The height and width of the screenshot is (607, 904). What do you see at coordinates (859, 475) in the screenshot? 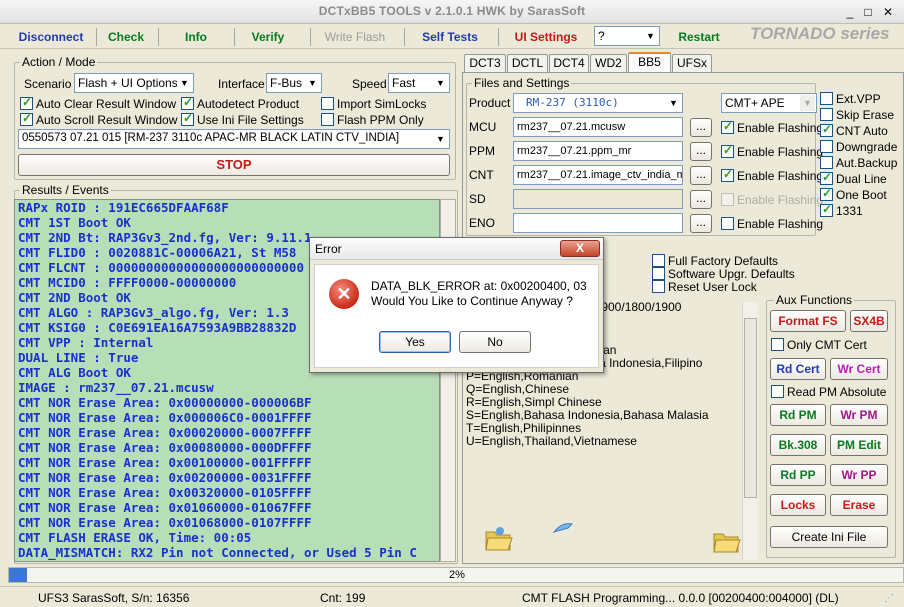
I see `wr-pp-button: Wr PP` at bounding box center [859, 475].